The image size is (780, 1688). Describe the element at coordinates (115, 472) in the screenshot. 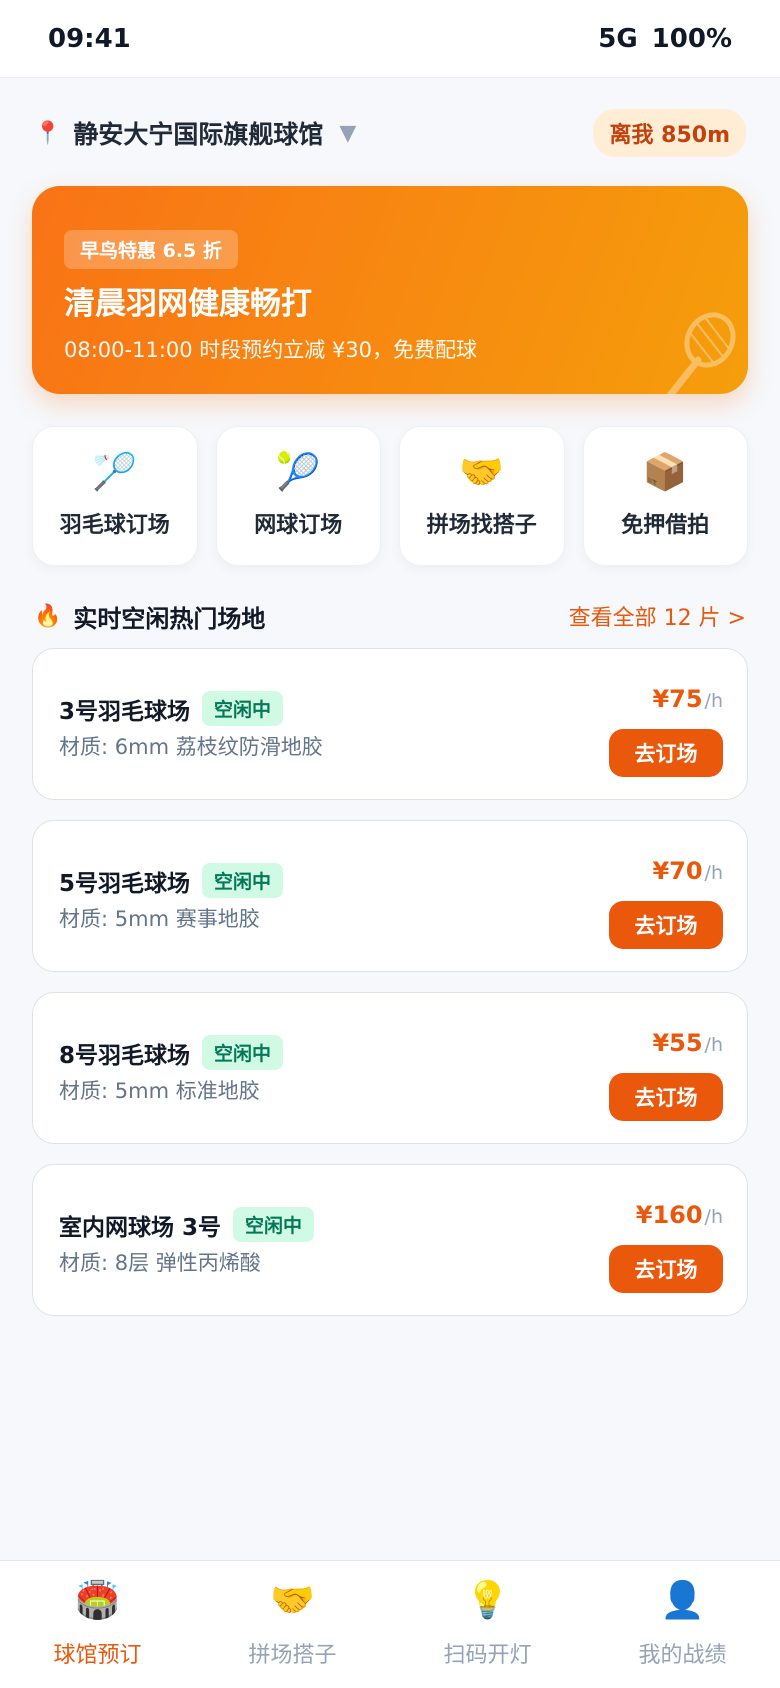

I see `badminton-icon: 🏸` at that location.